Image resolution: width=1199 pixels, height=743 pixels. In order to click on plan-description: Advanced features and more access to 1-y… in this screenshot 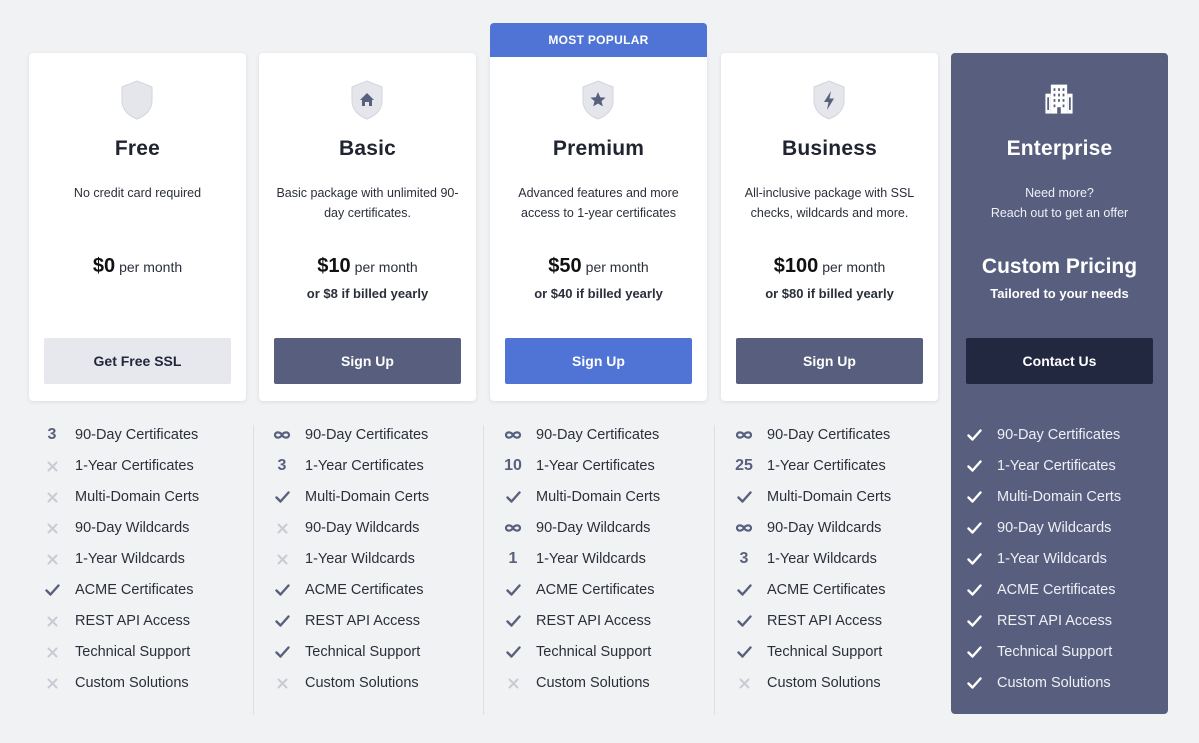, I will do `click(598, 203)`.